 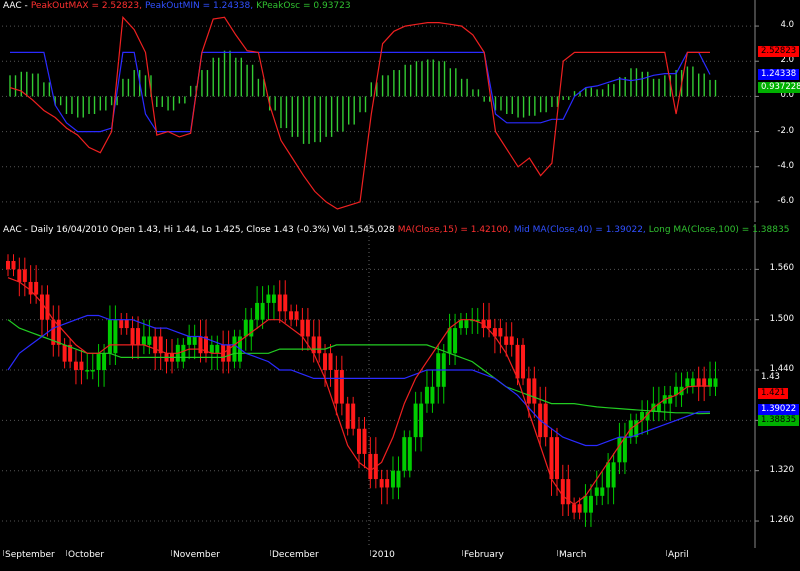 I want to click on y-tick-label: -6.0, so click(x=785, y=200).